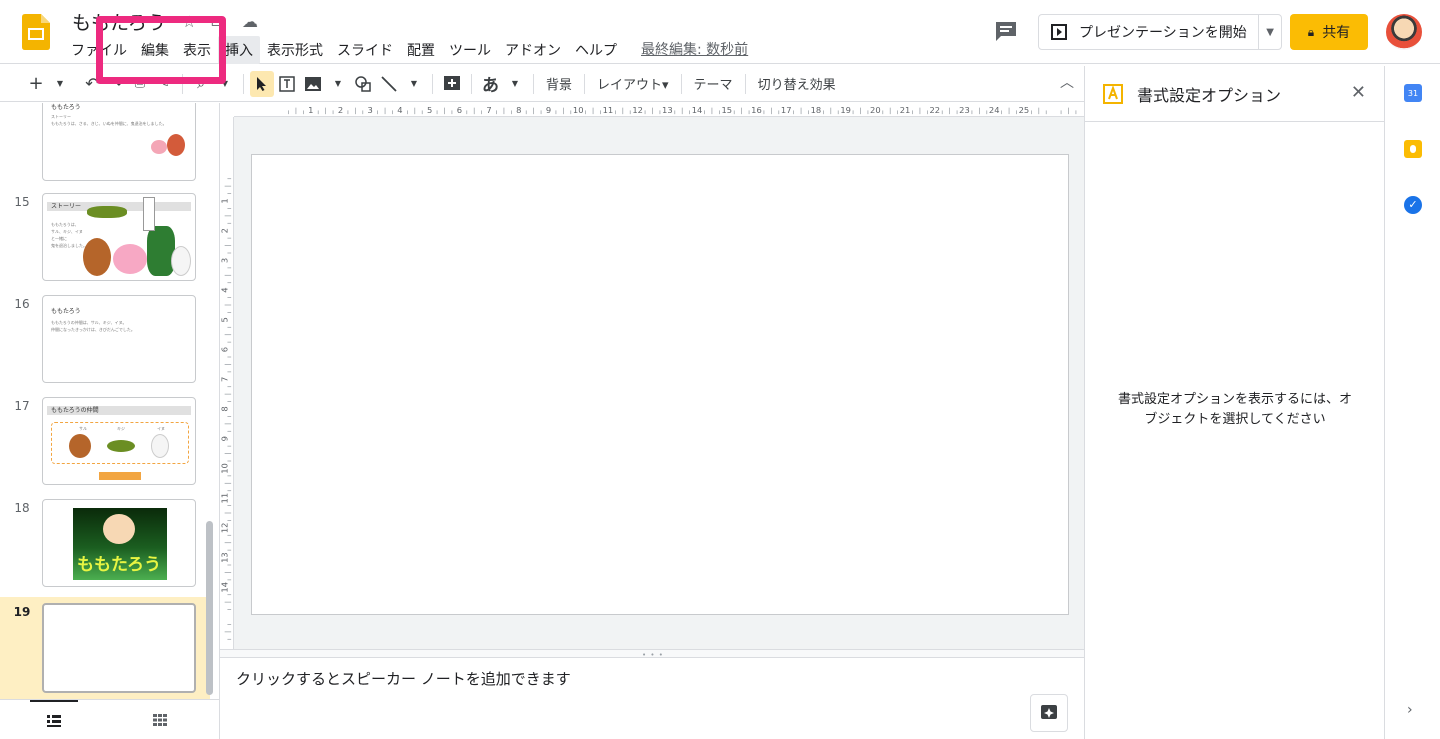 Image resolution: width=1440 pixels, height=739 pixels. Describe the element at coordinates (36, 32) in the screenshot. I see `slides-logo-icon` at that location.